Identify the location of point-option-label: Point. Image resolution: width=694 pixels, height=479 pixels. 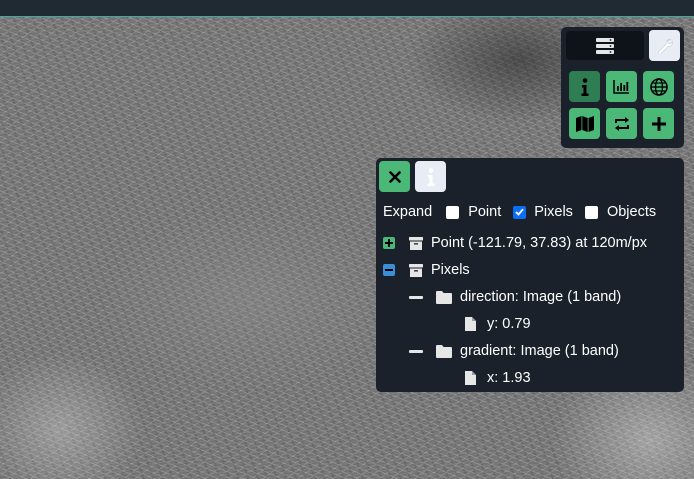
(485, 212).